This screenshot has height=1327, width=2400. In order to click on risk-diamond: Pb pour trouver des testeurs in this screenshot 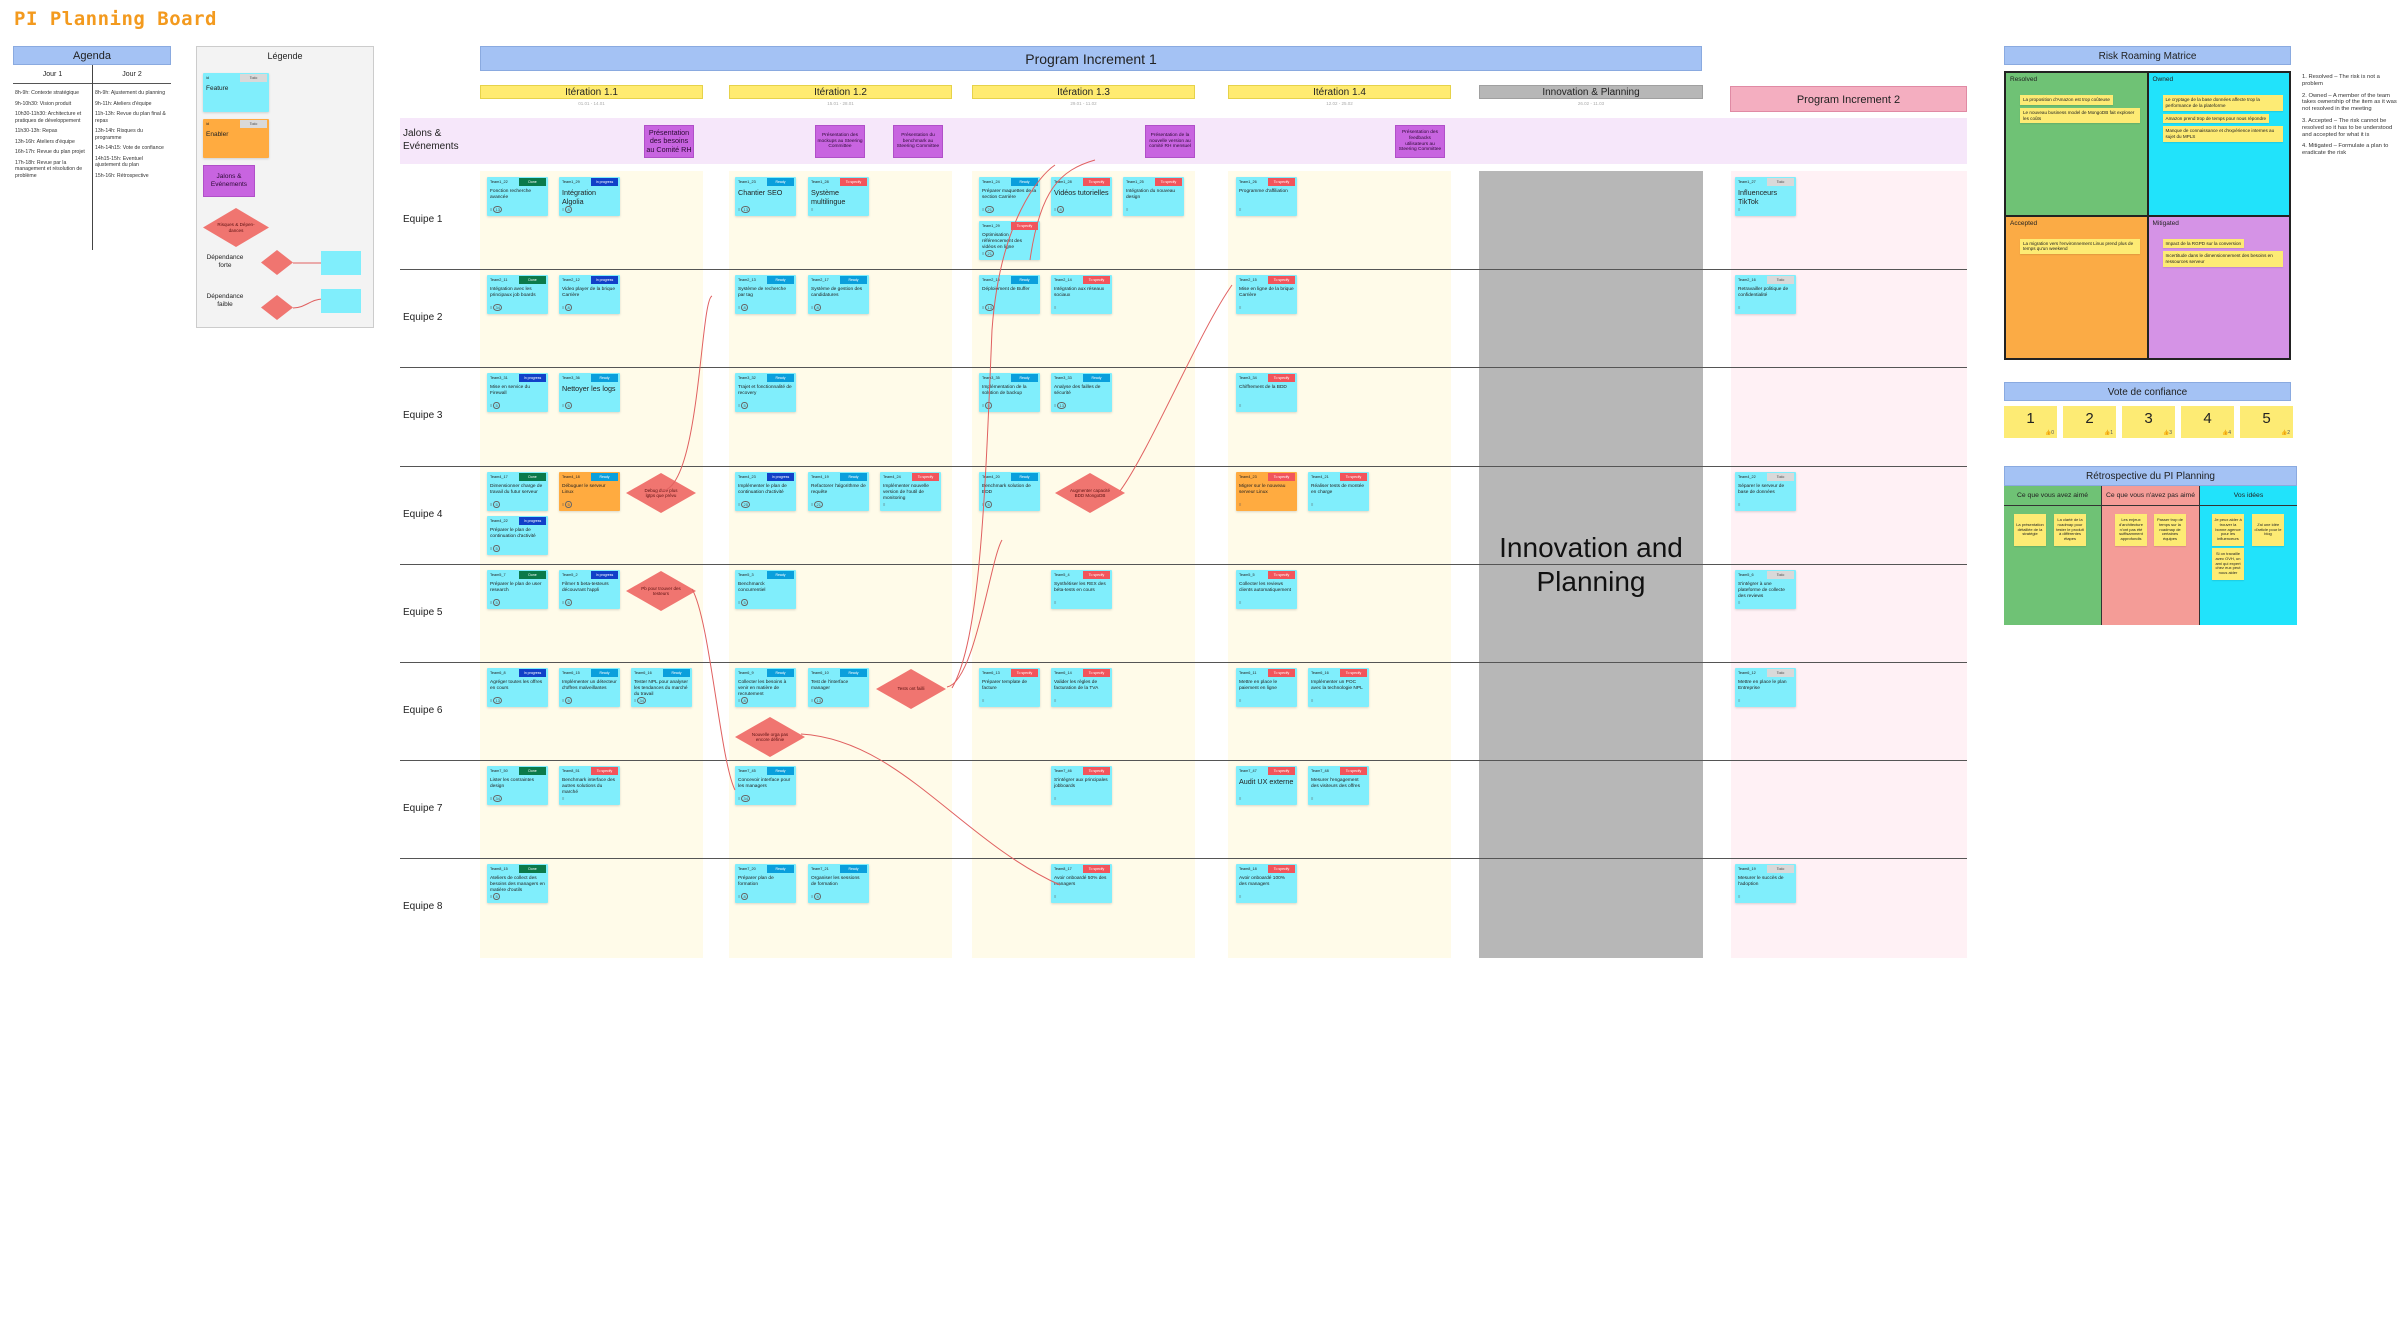, I will do `click(661, 591)`.